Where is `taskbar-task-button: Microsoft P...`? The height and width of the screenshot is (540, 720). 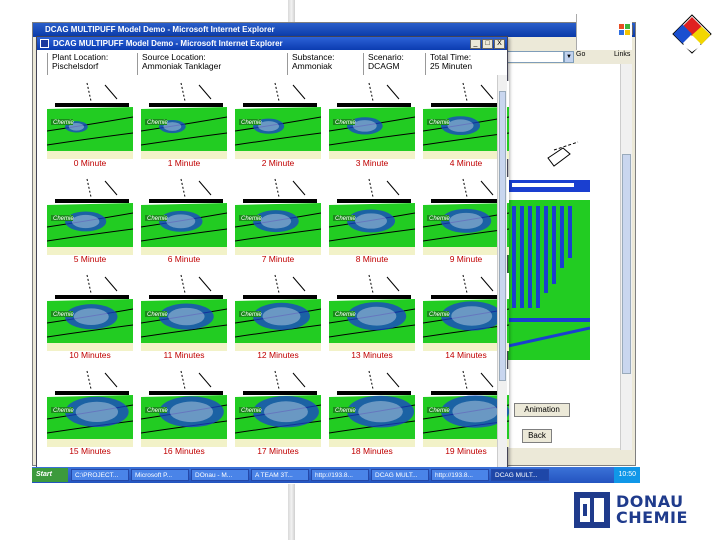
taskbar-task-button: Microsoft P... is located at coordinates (160, 475).